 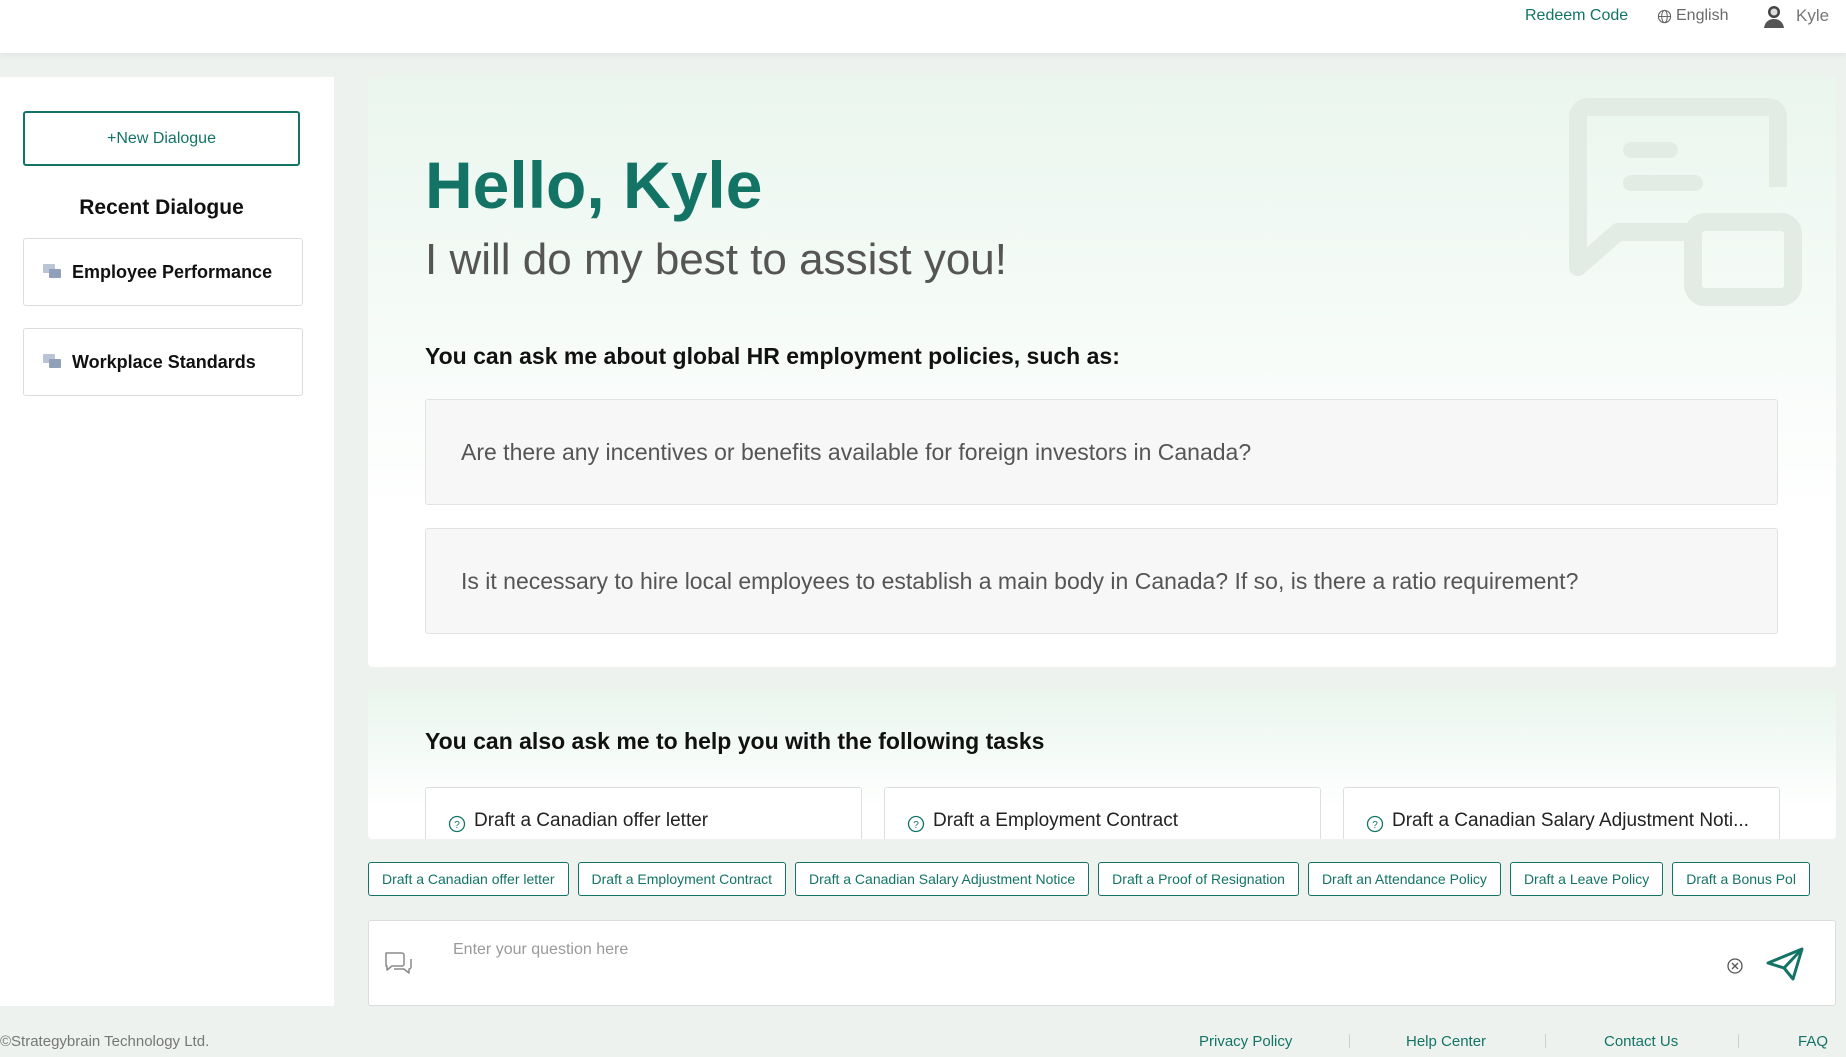 I want to click on question-input-bar, so click(x=1102, y=963).